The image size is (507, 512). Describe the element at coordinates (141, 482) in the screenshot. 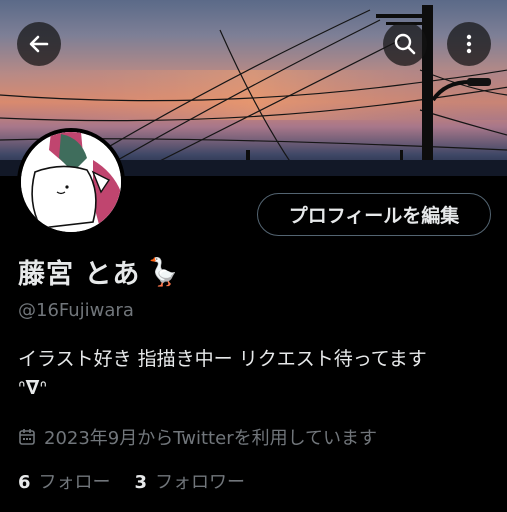

I see `followers-count: 3` at that location.